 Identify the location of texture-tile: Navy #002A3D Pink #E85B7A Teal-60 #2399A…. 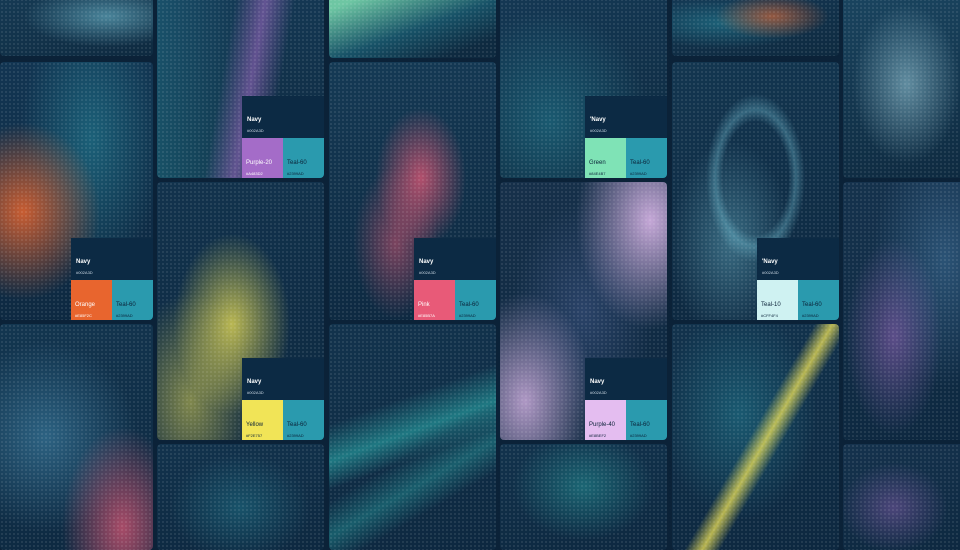
(412, 191).